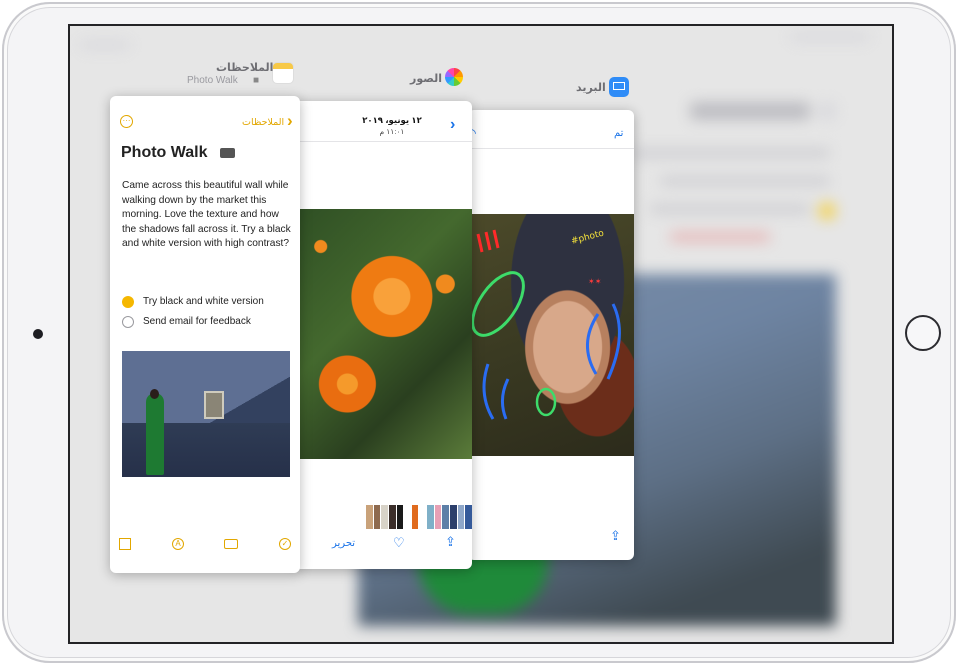 This screenshot has width=958, height=665. I want to click on checklist-item: Try black and white version, so click(203, 301).